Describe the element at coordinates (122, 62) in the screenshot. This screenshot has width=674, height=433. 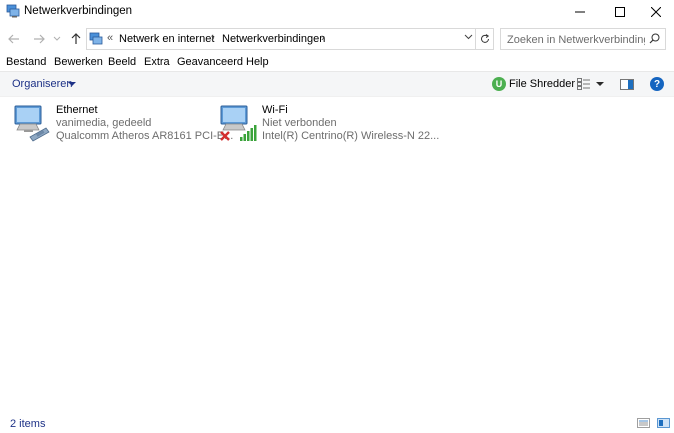
I see `menu-beeld: Beeld` at that location.